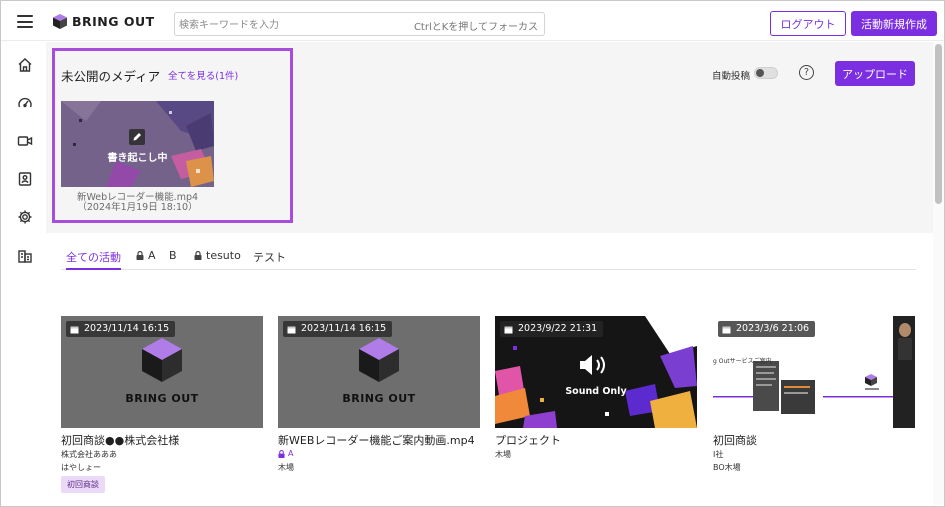  Describe the element at coordinates (727, 467) in the screenshot. I see `card-owner: BO木場` at that location.